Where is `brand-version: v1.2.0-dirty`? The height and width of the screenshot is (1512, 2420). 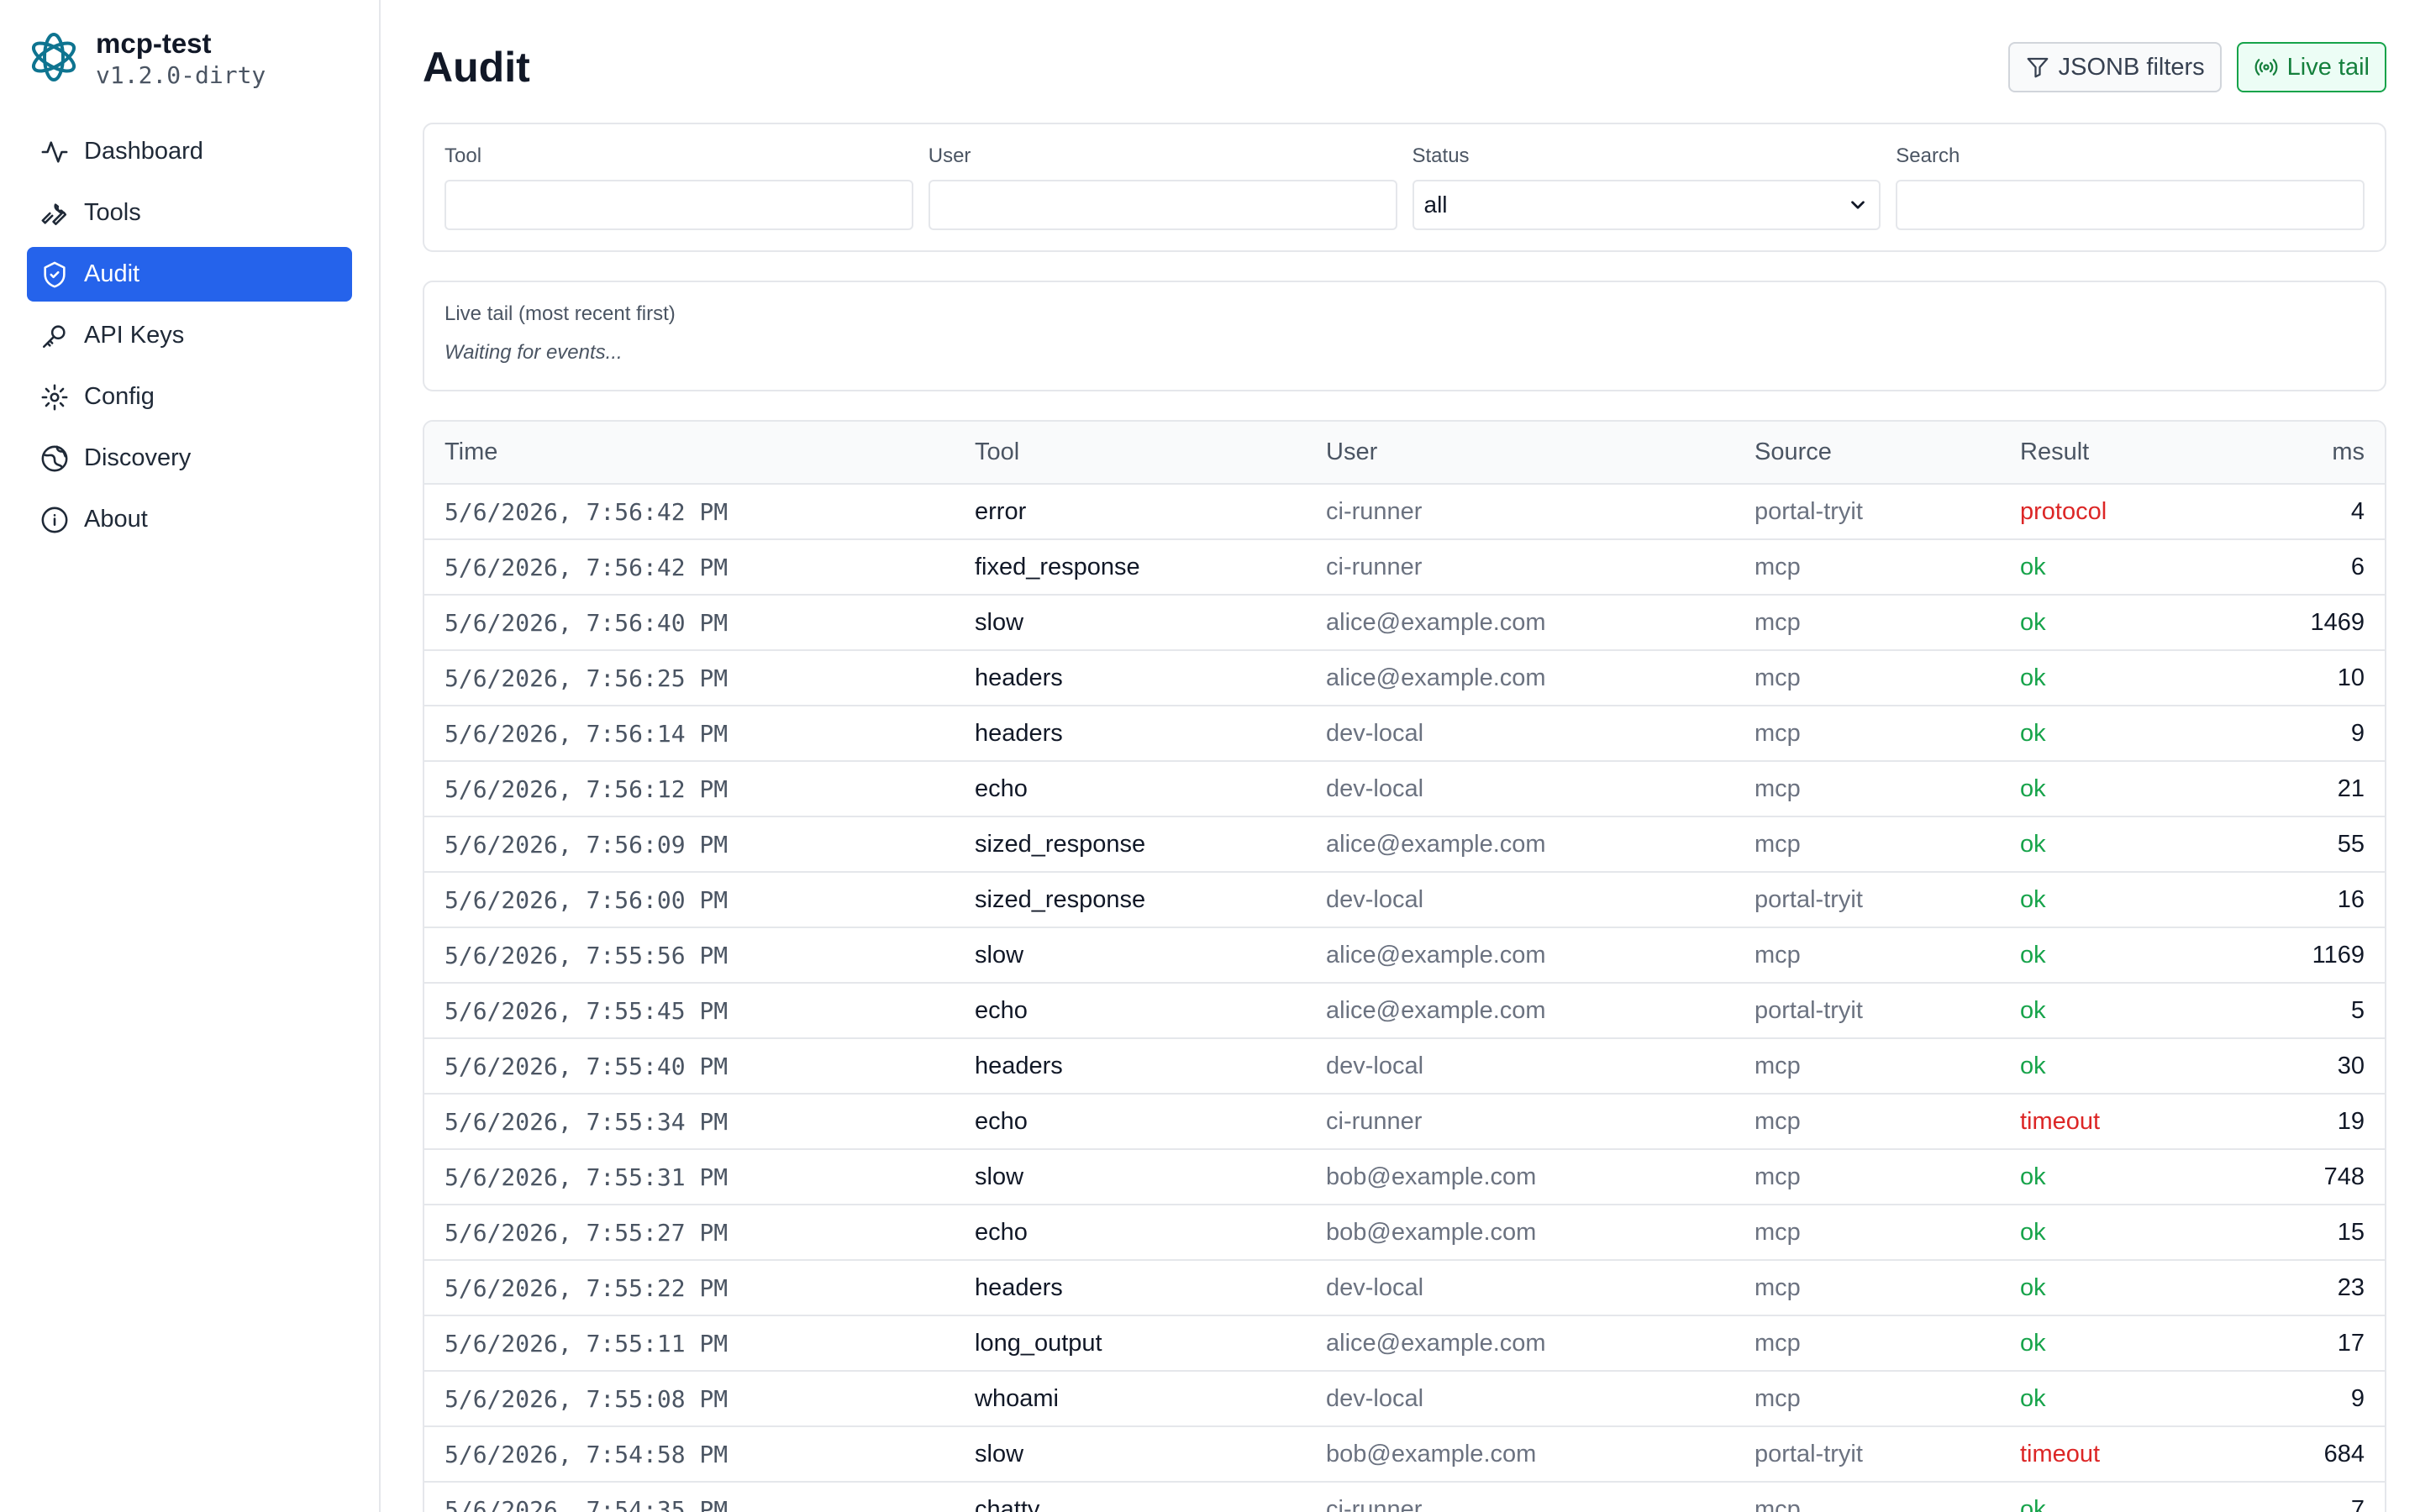
brand-version: v1.2.0-dirty is located at coordinates (181, 75).